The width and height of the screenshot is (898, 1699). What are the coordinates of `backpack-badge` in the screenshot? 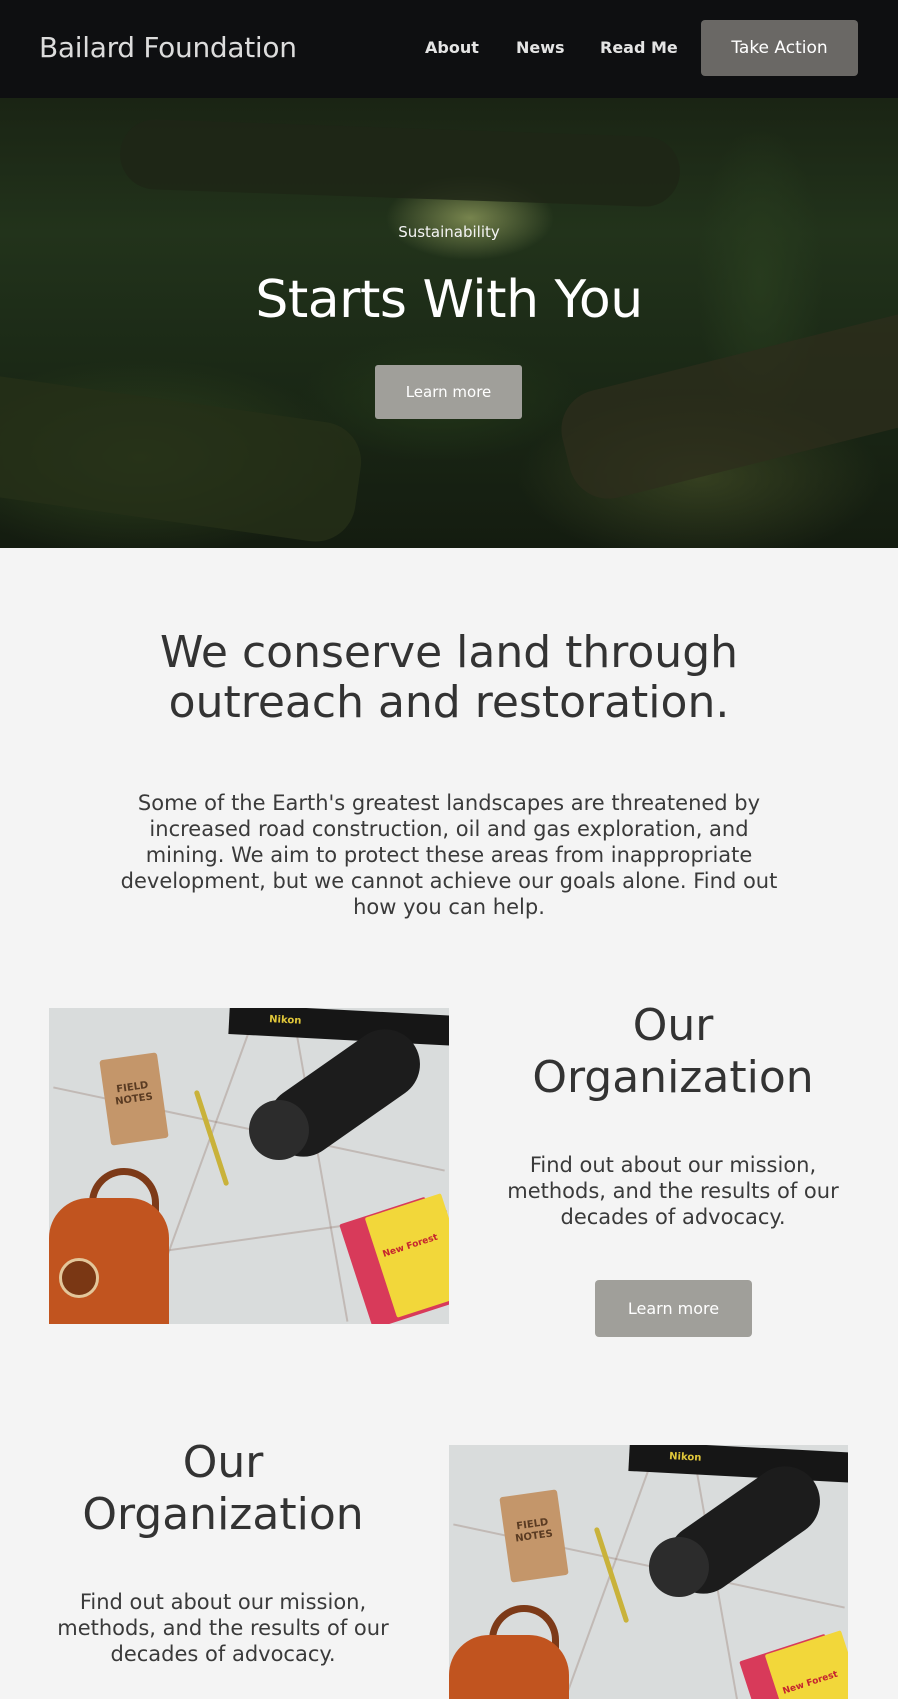 It's located at (79, 1278).